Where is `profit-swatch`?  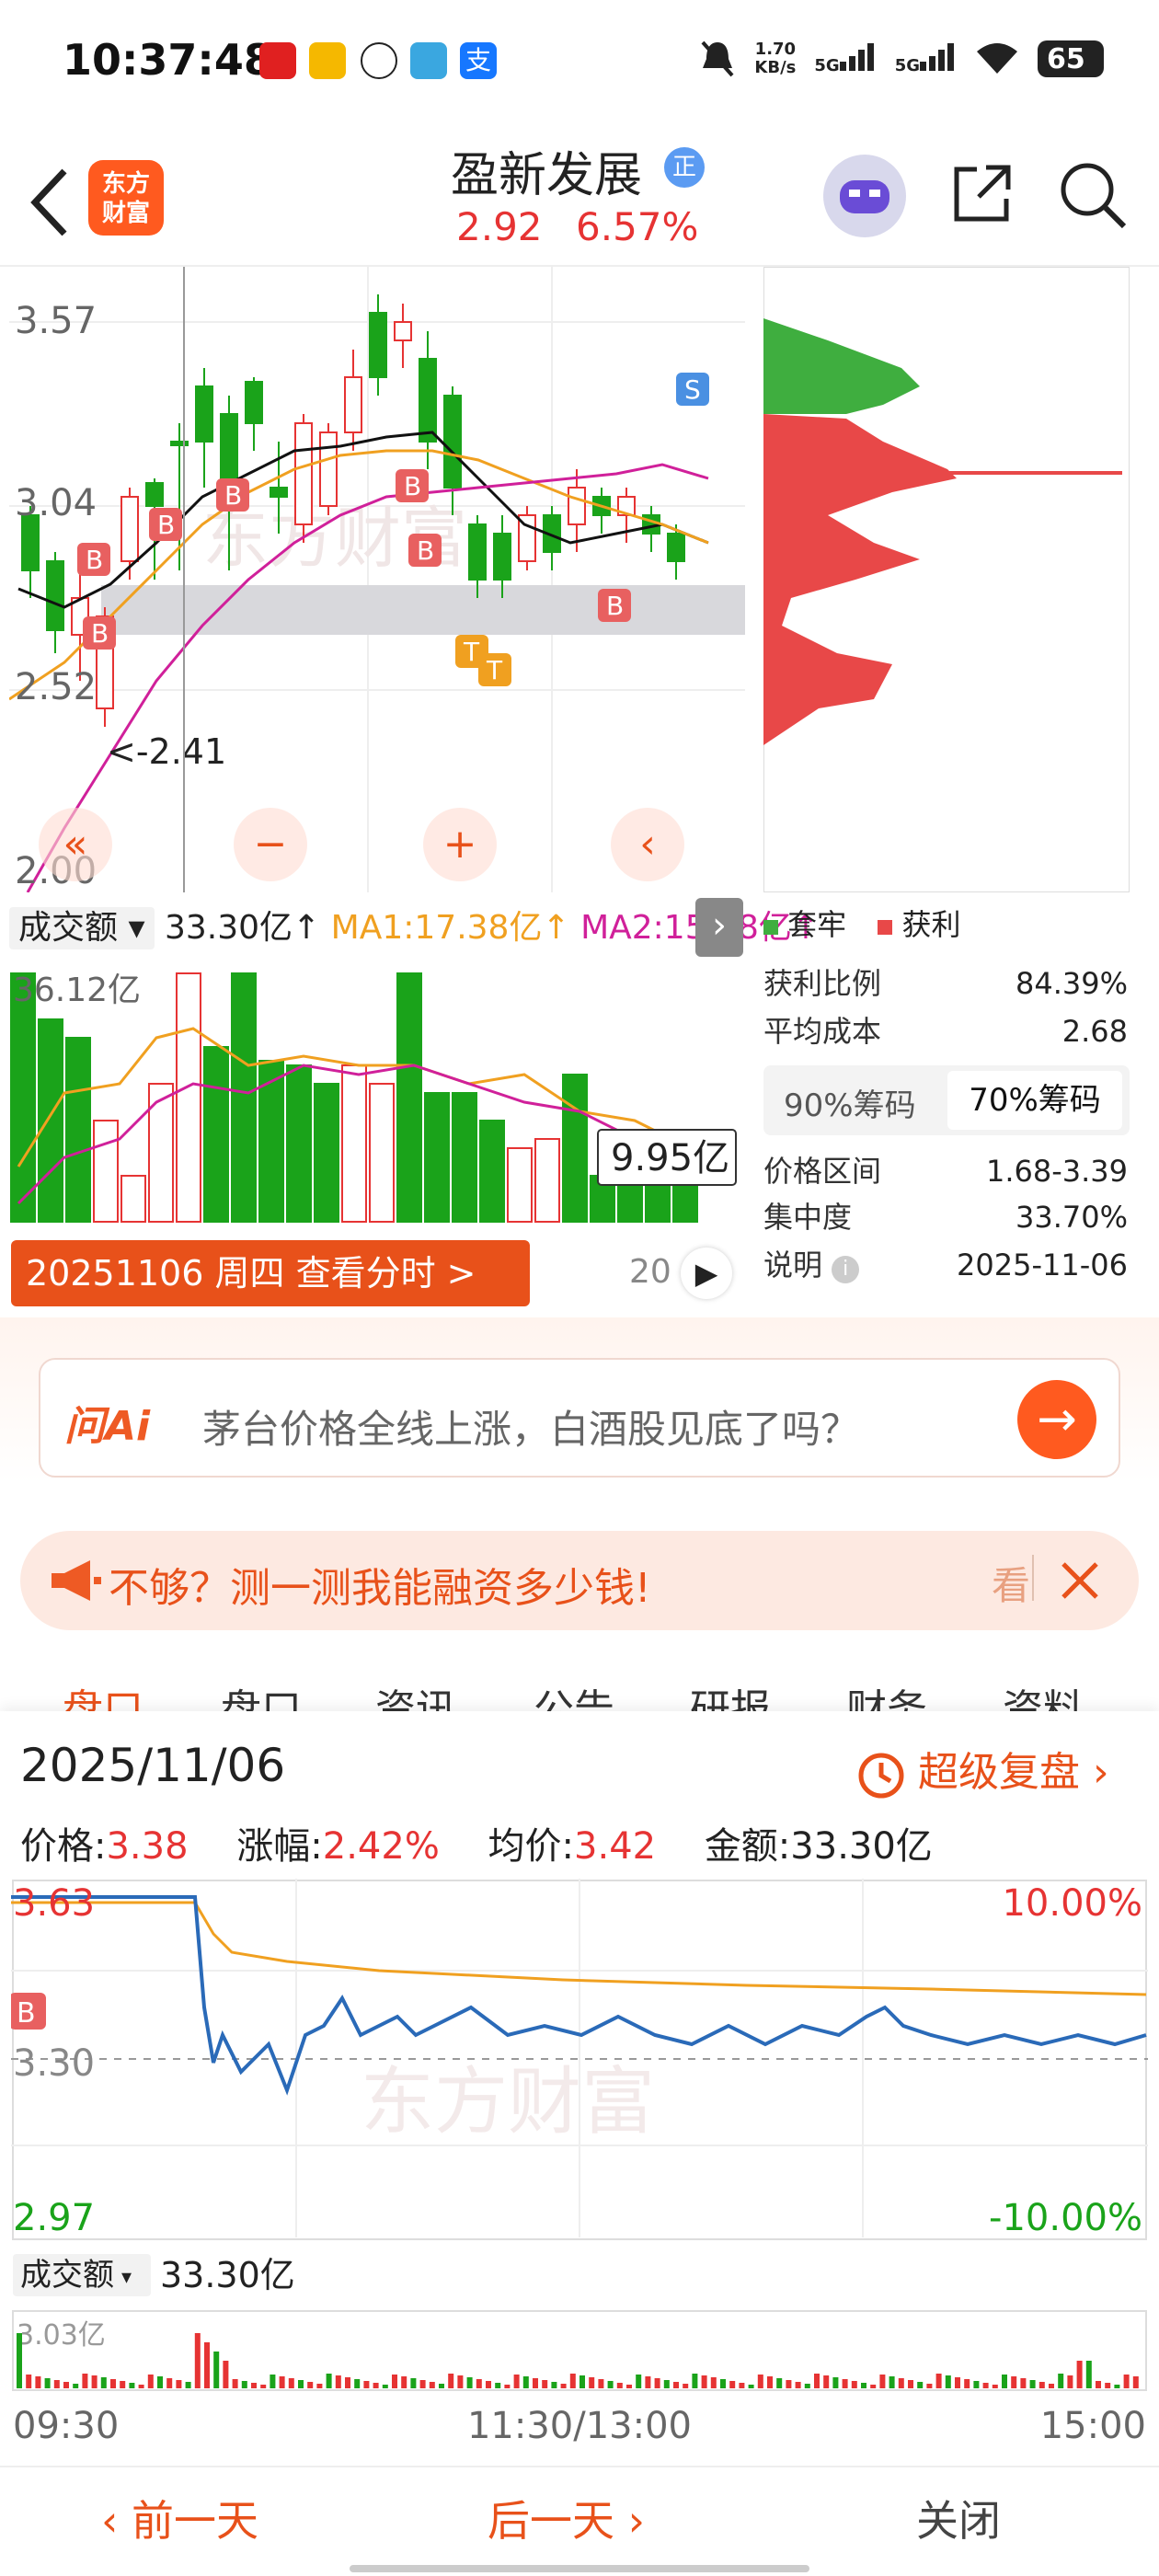
profit-swatch is located at coordinates (885, 927).